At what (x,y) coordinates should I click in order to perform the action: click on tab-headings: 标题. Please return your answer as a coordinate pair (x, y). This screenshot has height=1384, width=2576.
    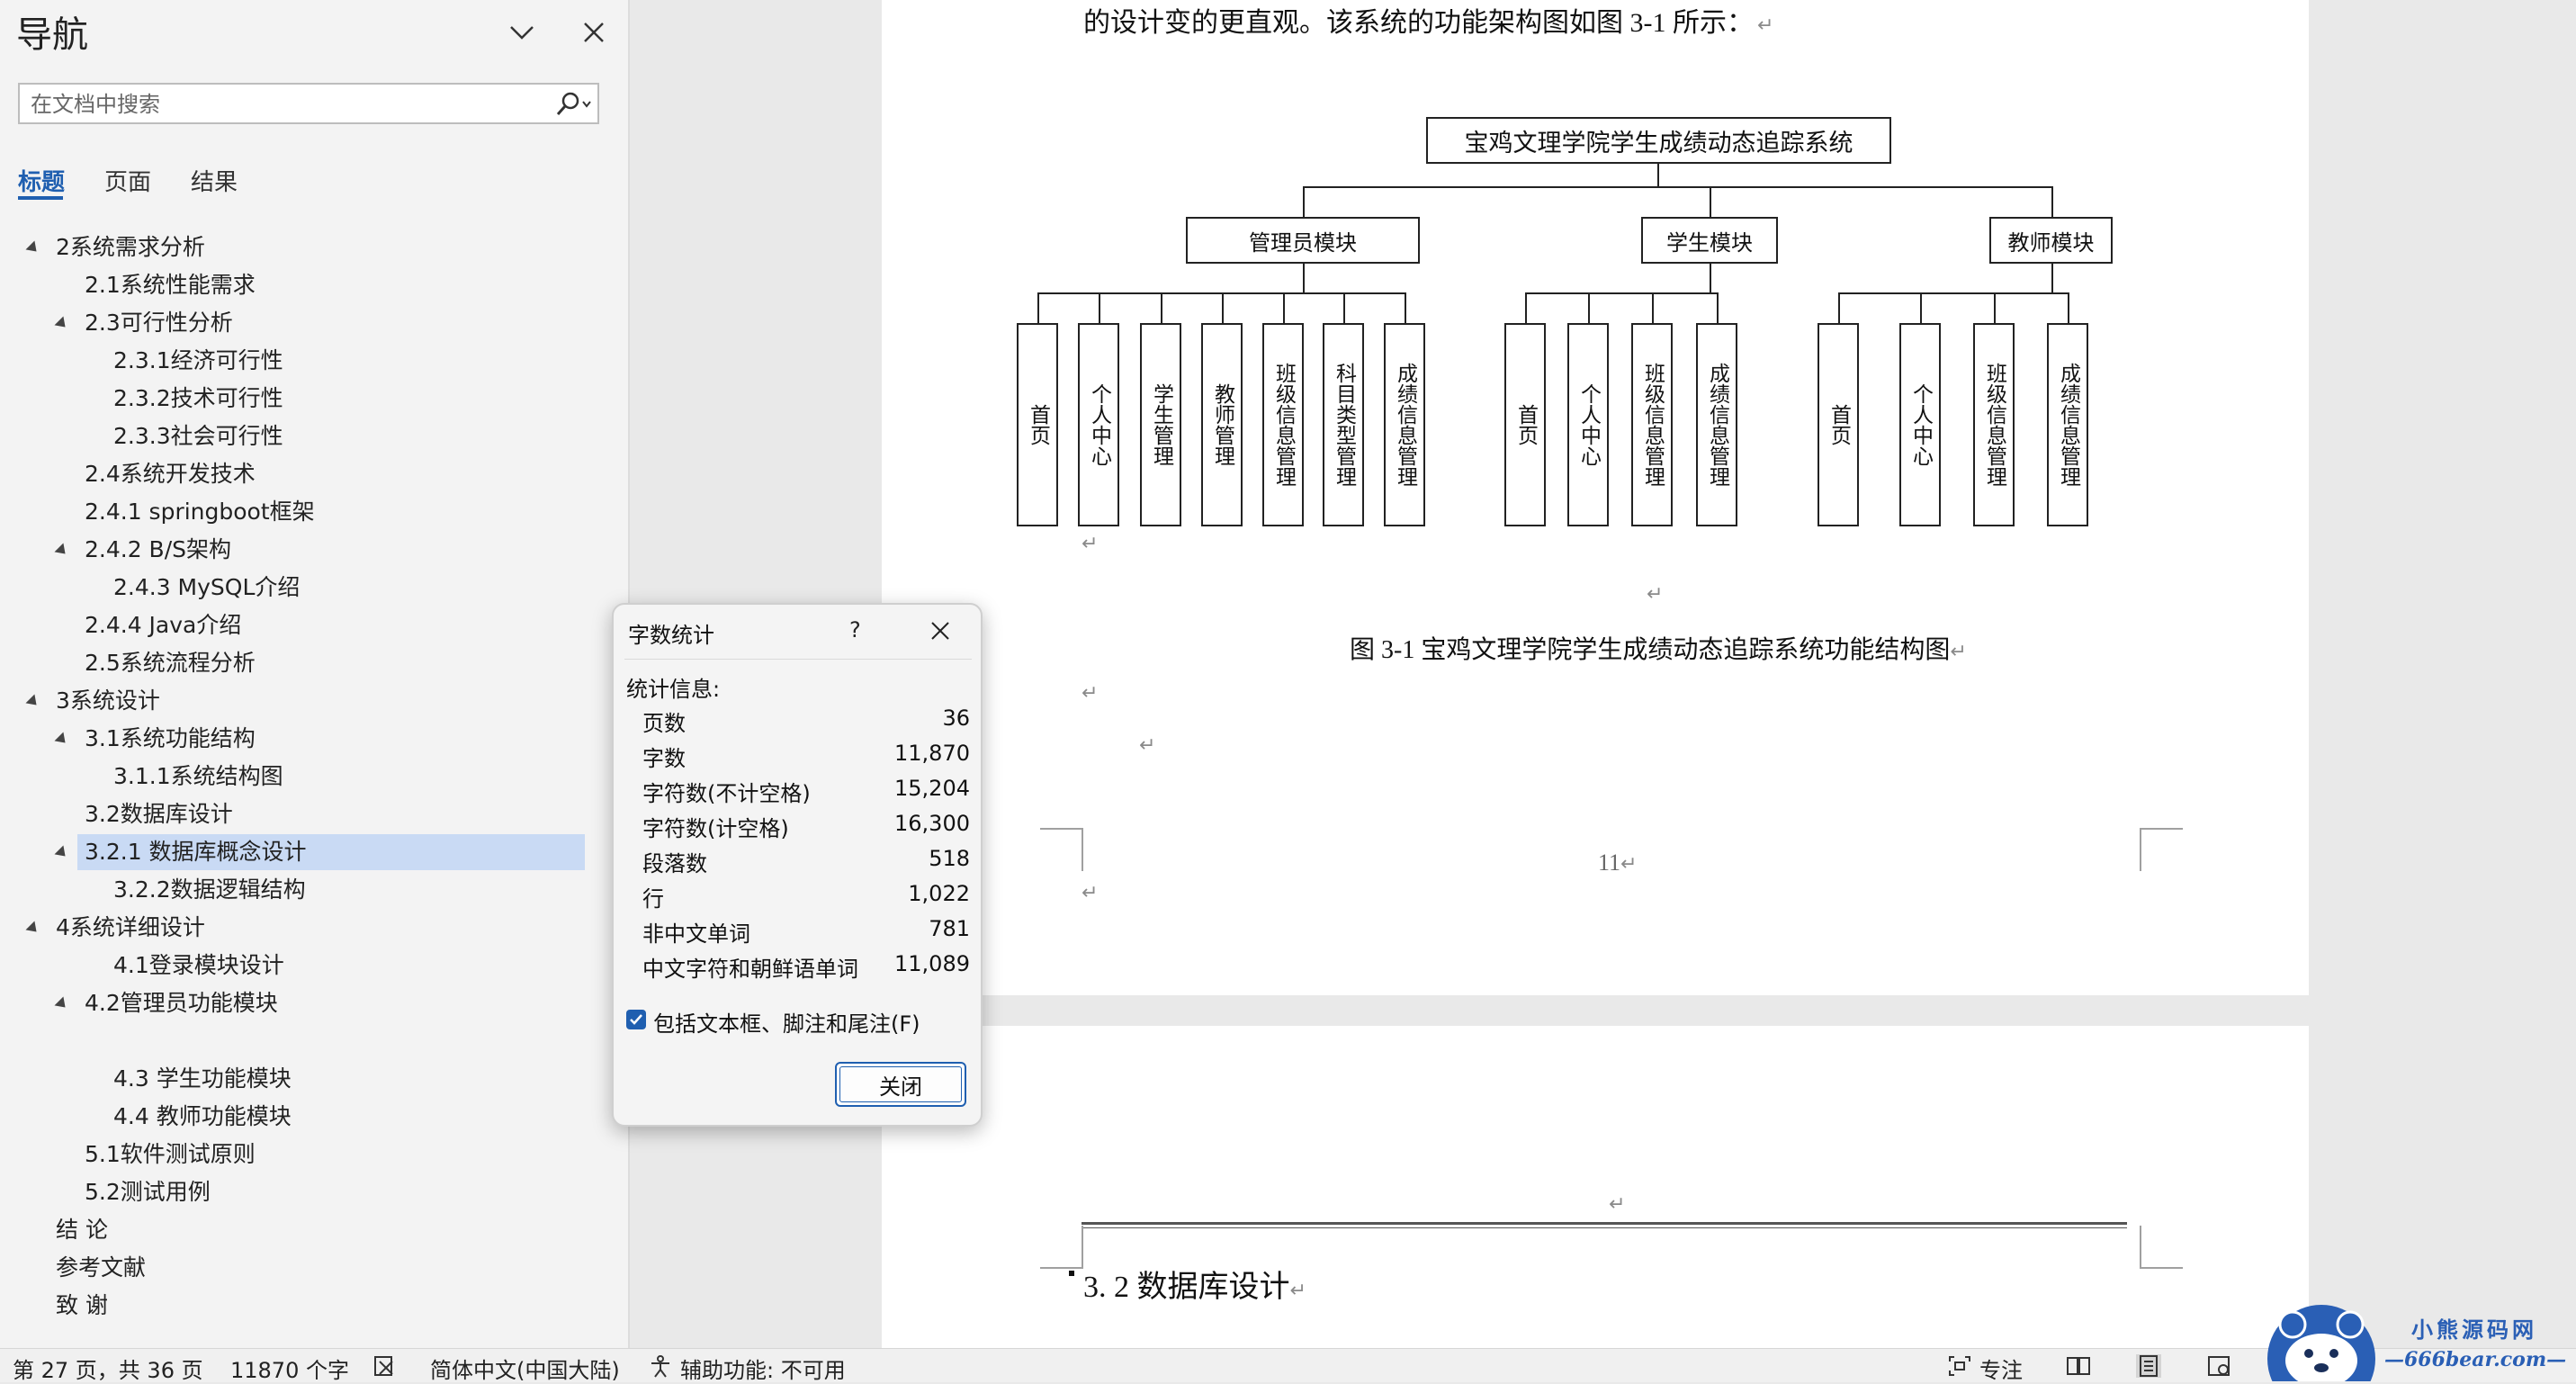
    Looking at the image, I should click on (41, 180).